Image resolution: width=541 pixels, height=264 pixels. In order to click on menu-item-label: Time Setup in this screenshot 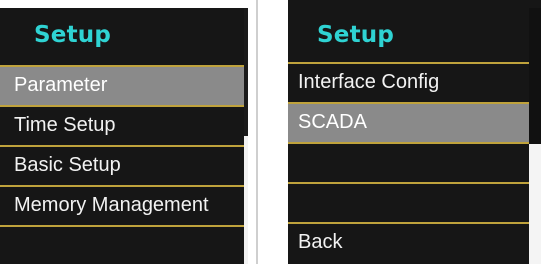, I will do `click(65, 125)`.